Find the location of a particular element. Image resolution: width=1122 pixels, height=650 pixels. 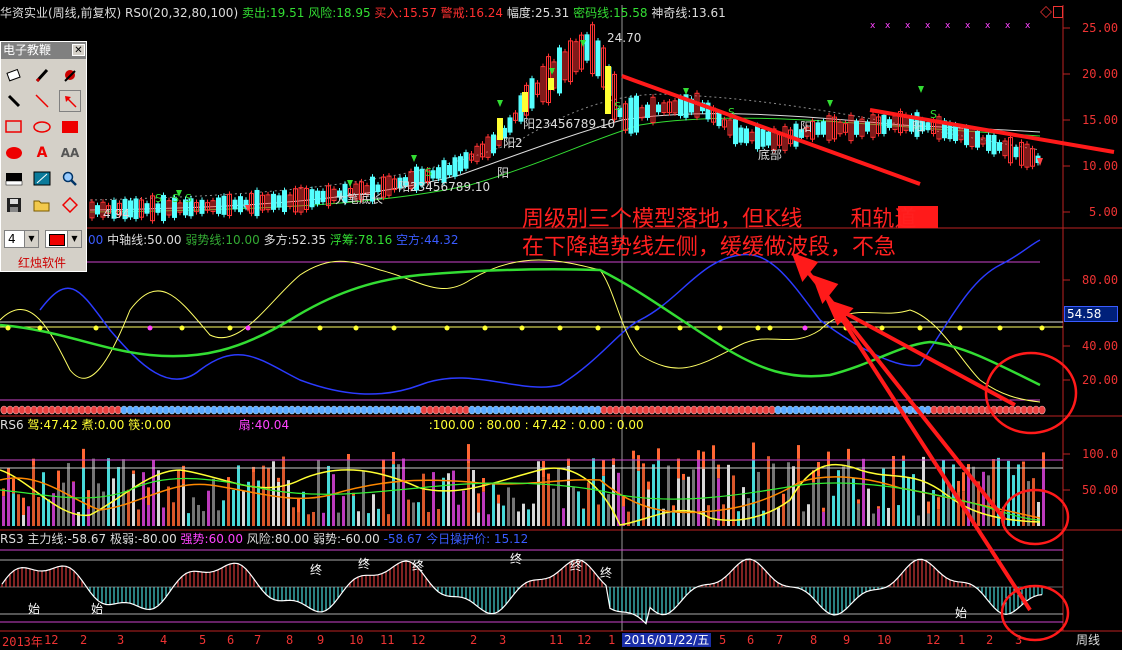

text-icon: A is located at coordinates (42, 153).